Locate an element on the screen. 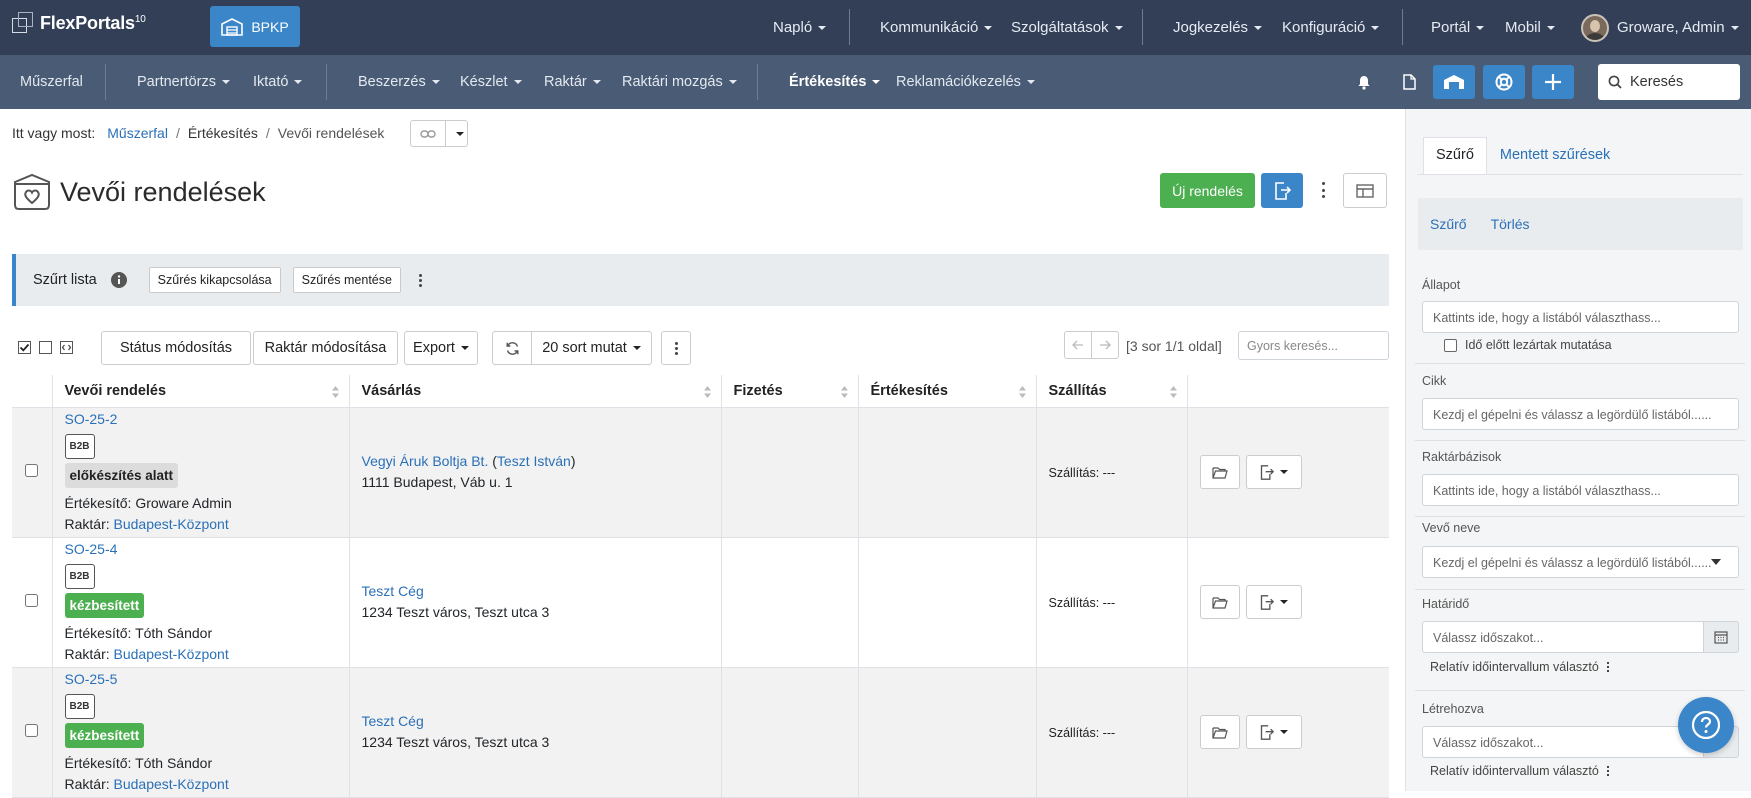 This screenshot has height=798, width=1751. subnav-keszlet: Készlet is located at coordinates (491, 82).